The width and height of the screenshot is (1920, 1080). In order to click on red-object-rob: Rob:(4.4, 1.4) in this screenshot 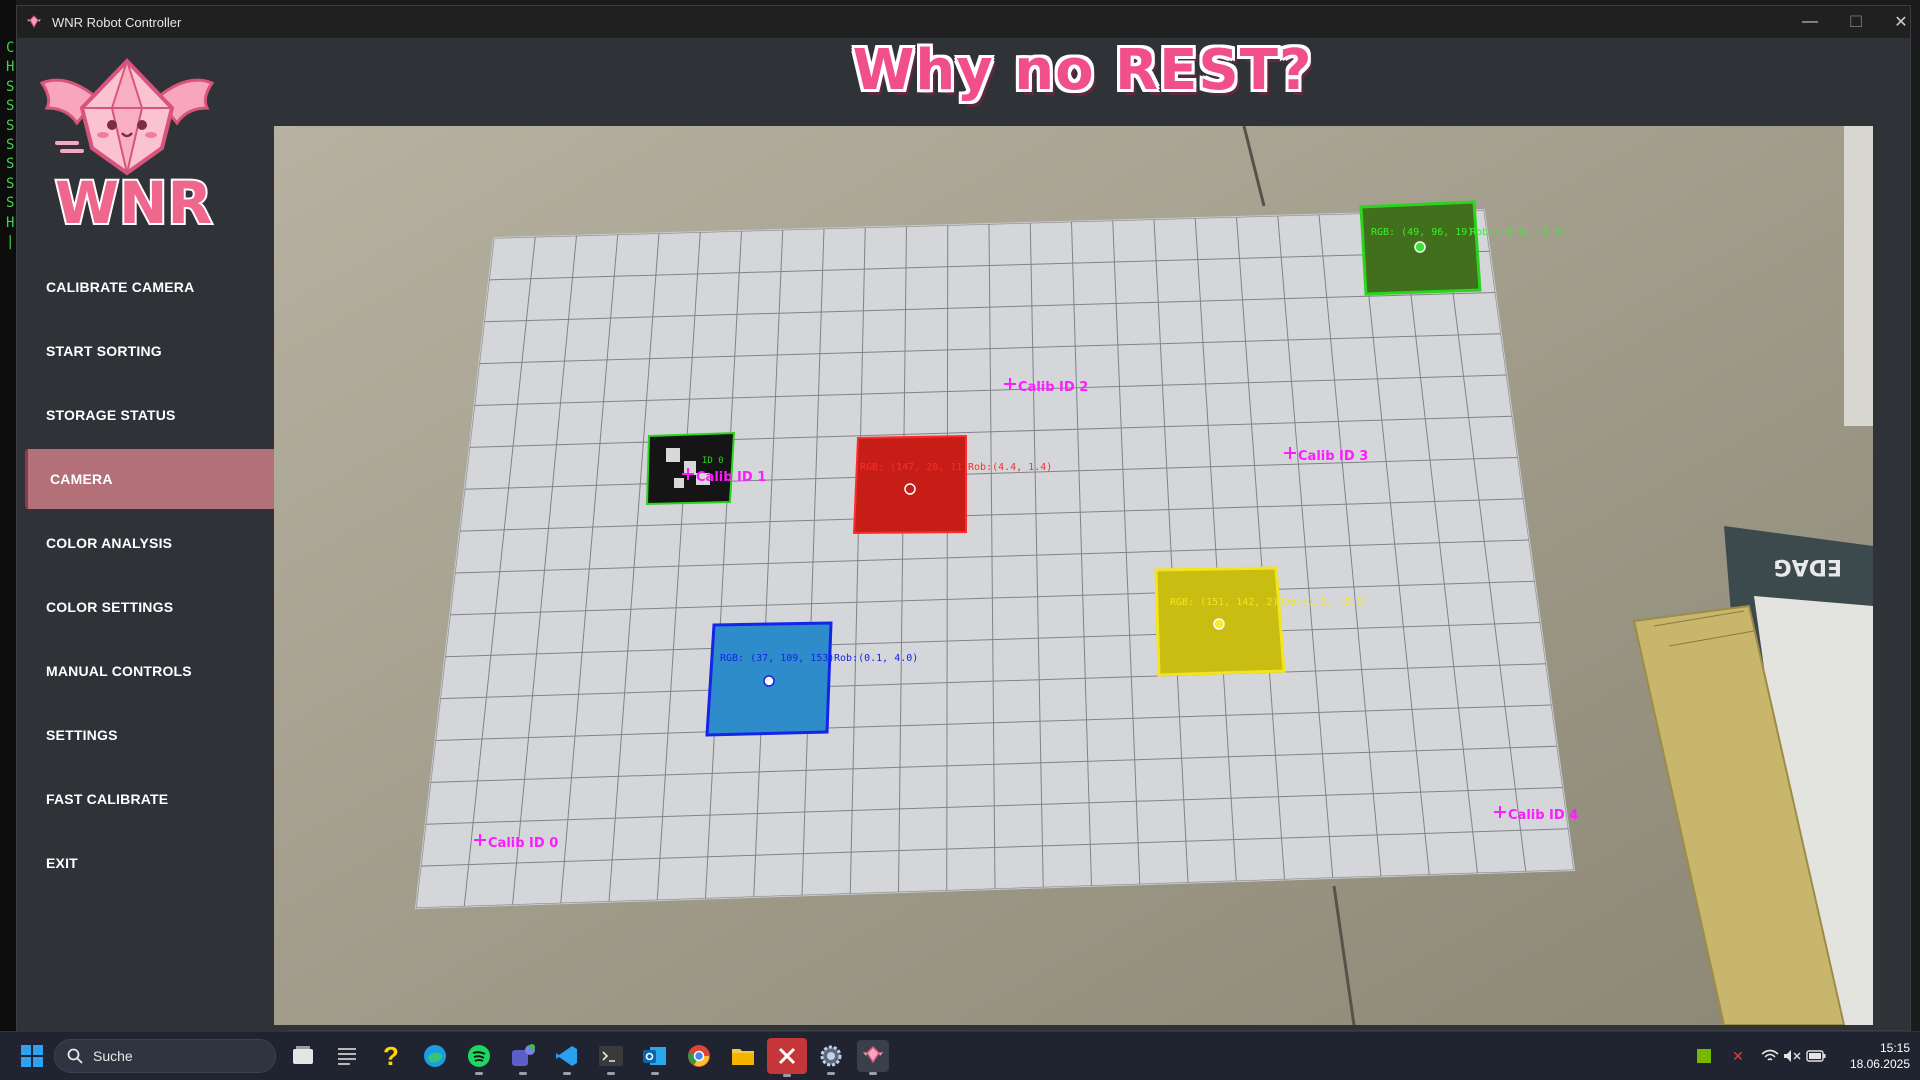, I will do `click(1010, 467)`.